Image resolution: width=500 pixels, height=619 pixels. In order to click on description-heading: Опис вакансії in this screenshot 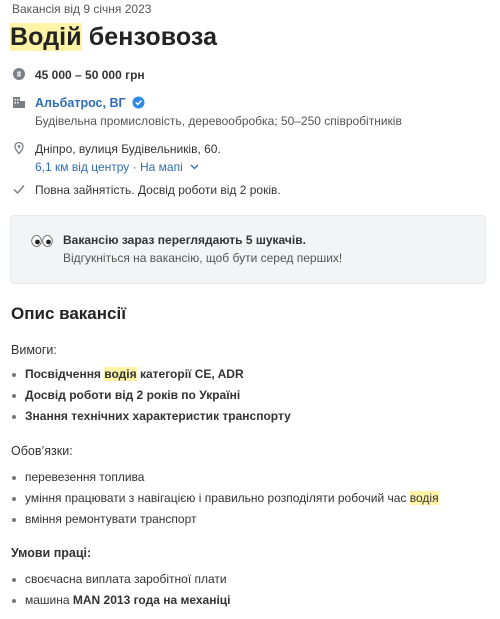, I will do `click(68, 313)`.